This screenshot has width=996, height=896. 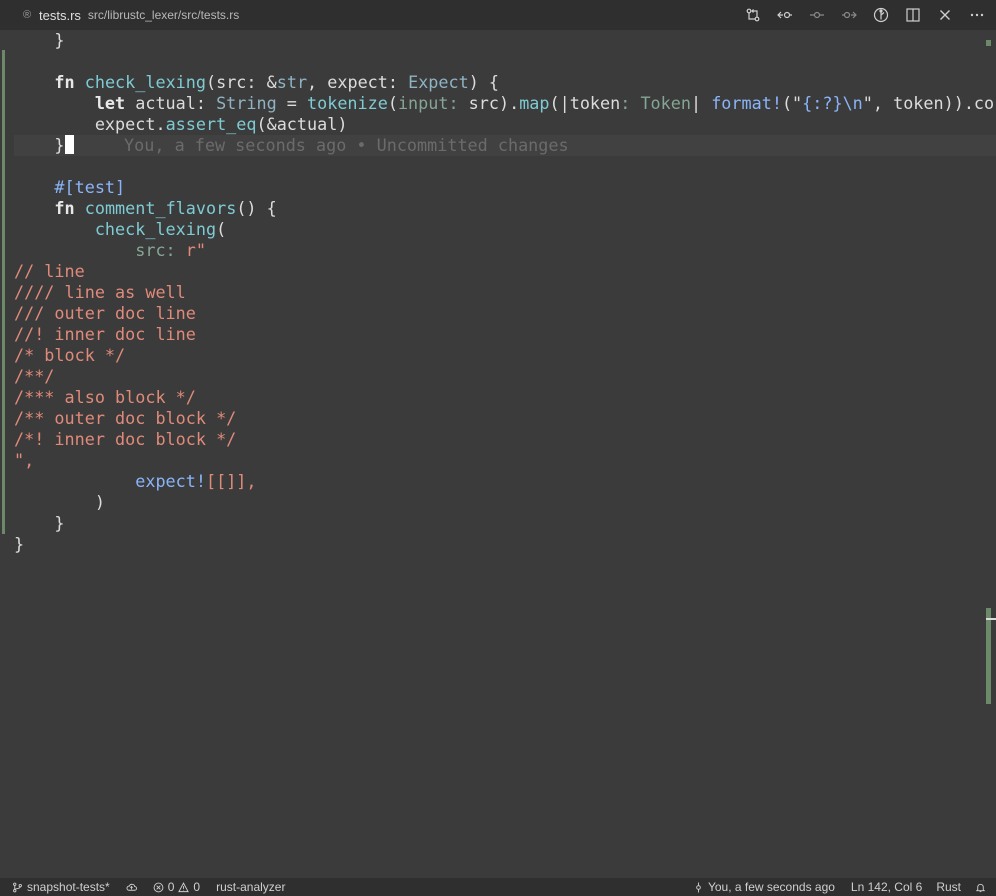 What do you see at coordinates (27, 15) in the screenshot?
I see `rust-file-icon: ®` at bounding box center [27, 15].